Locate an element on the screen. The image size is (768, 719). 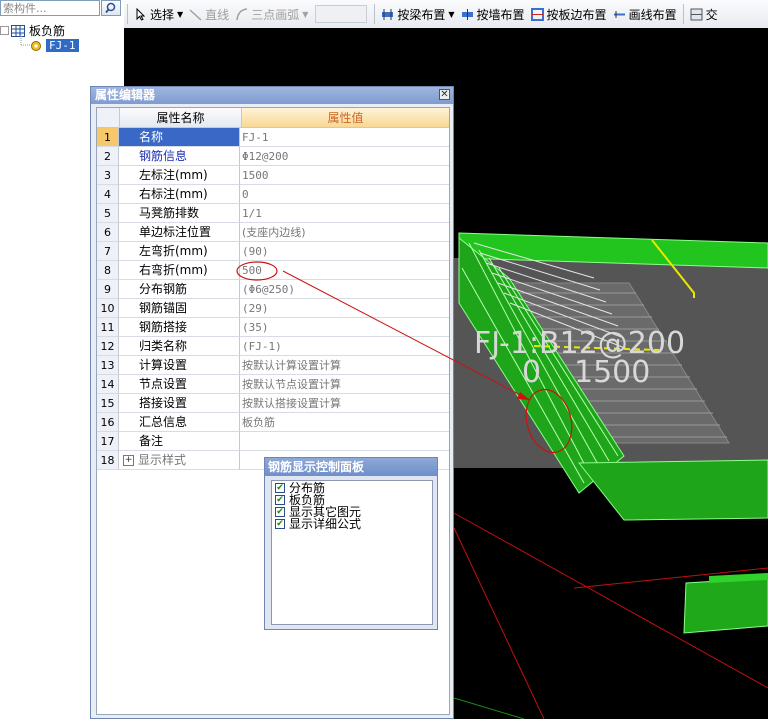
display-option-checkbox: ✔ 显示详细公式 is located at coordinates (352, 524).